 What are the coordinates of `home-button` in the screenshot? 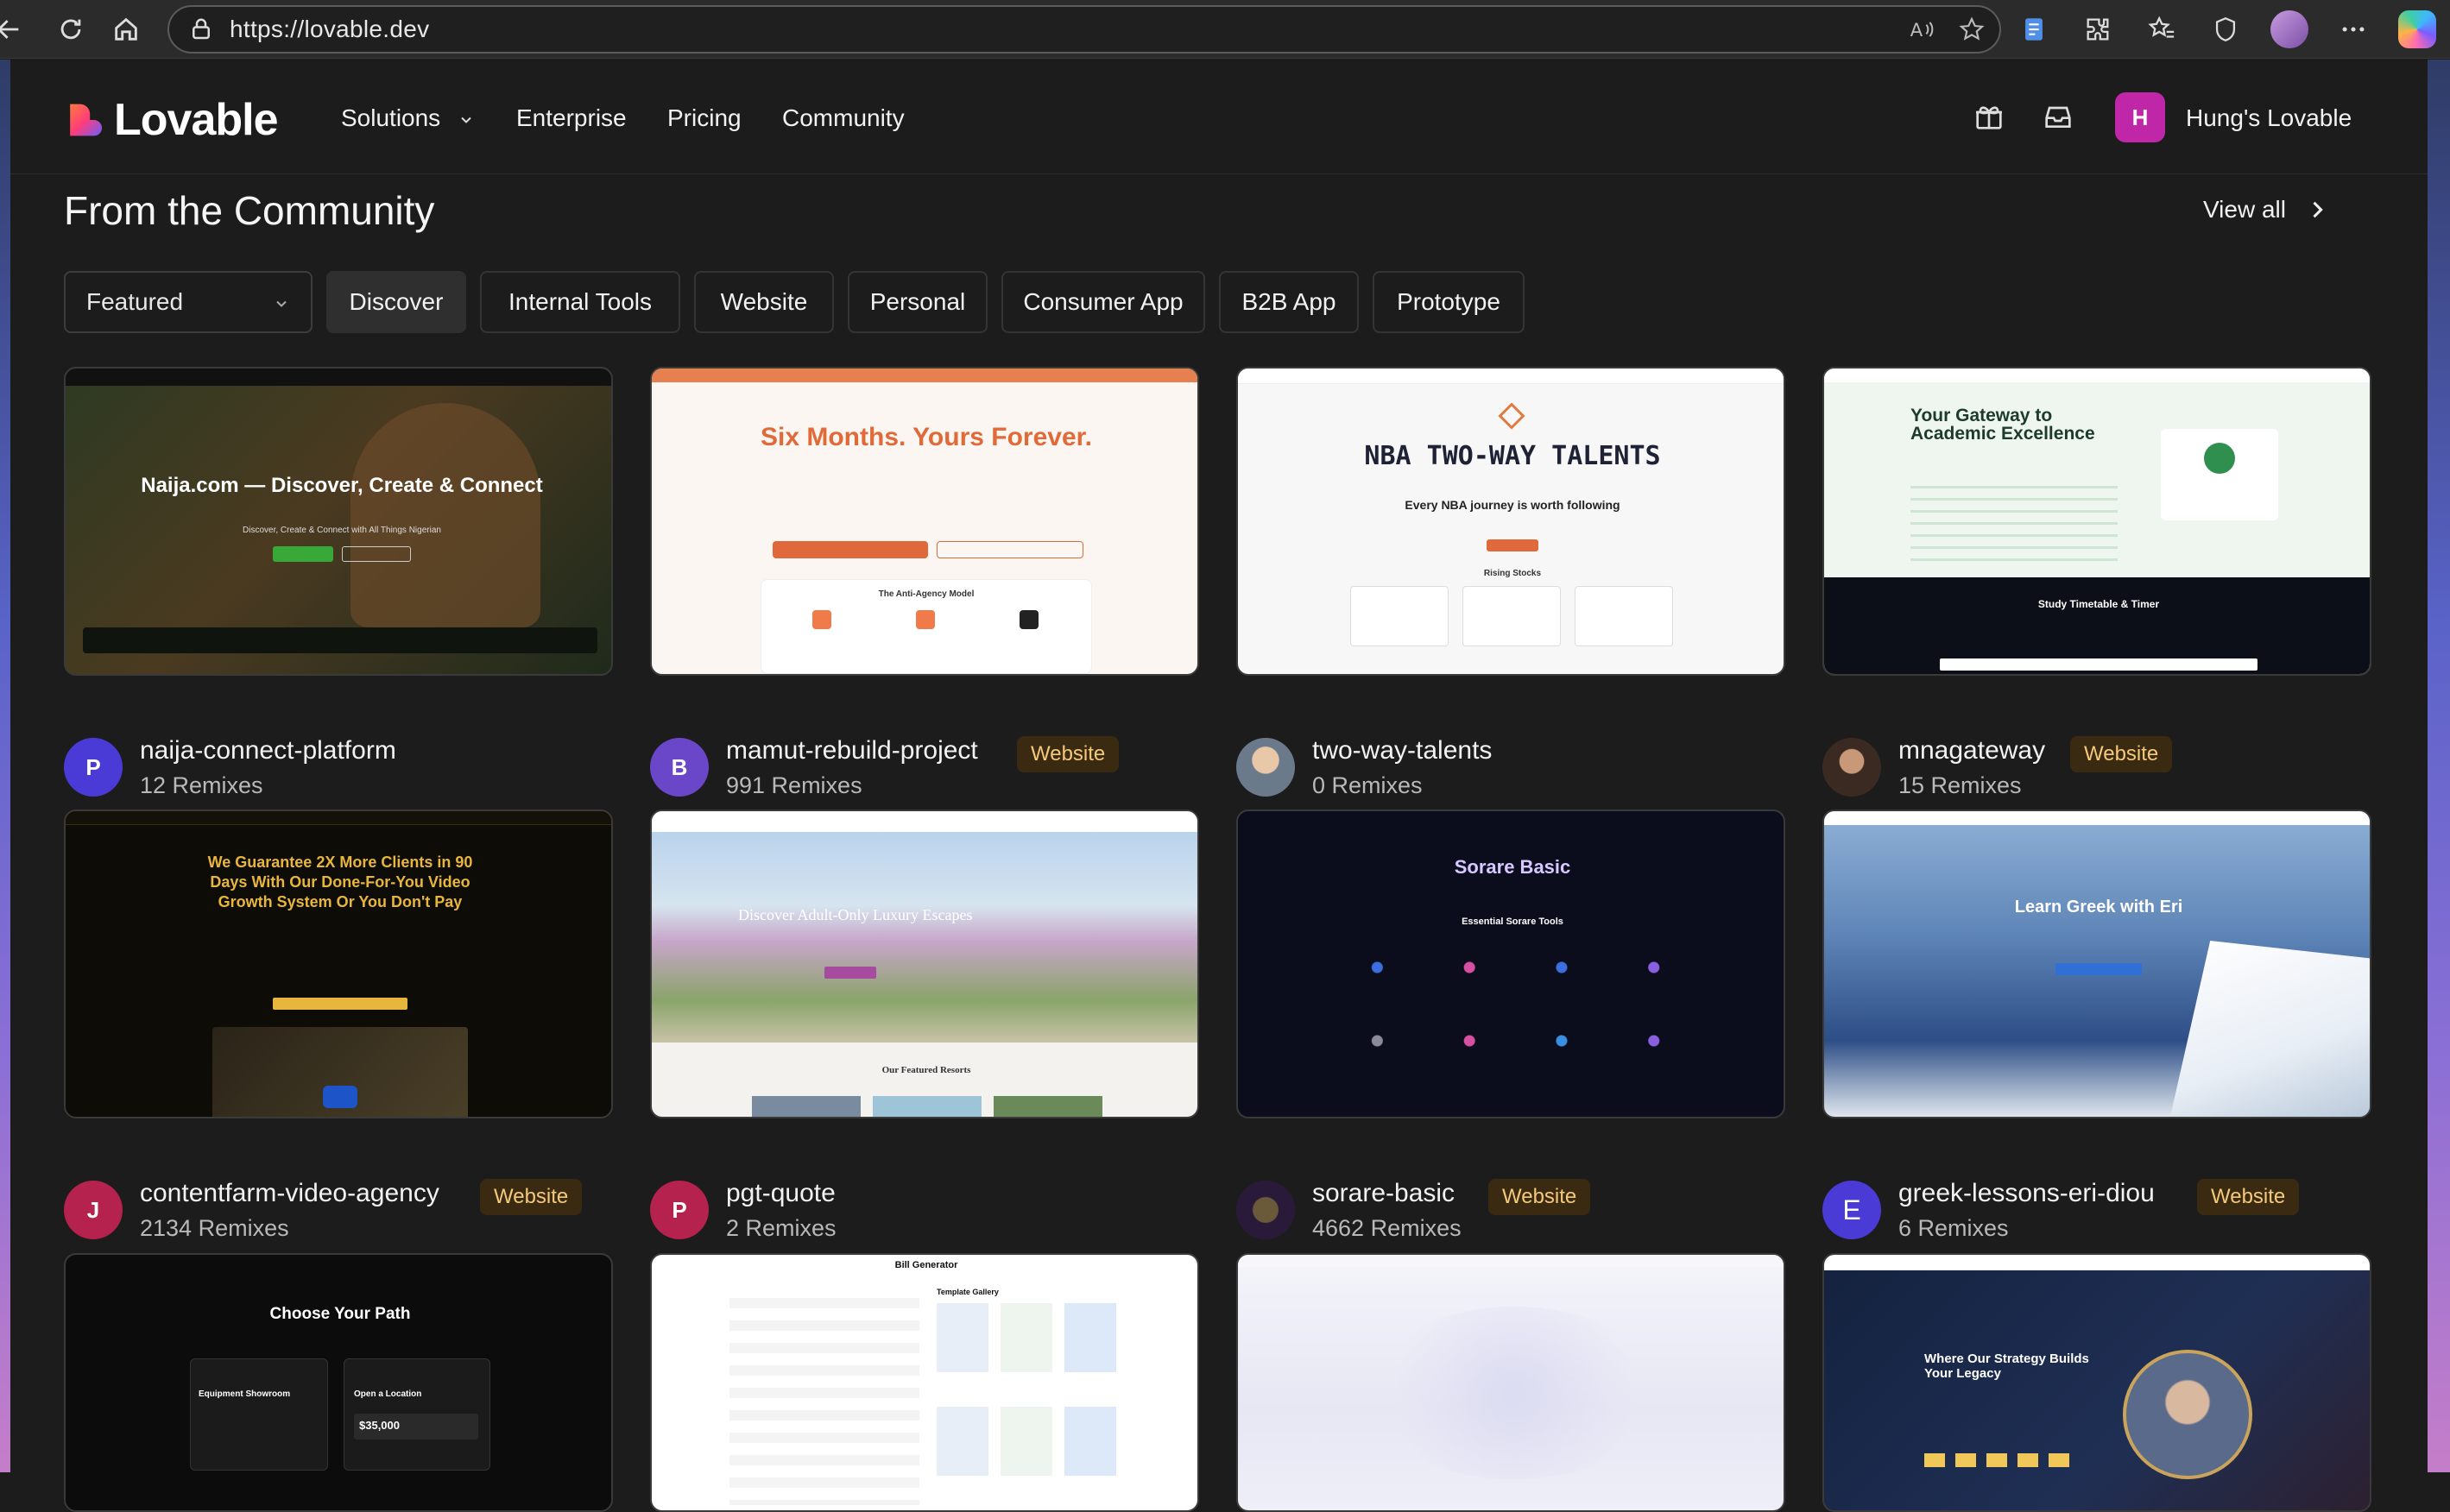 It's located at (126, 29).